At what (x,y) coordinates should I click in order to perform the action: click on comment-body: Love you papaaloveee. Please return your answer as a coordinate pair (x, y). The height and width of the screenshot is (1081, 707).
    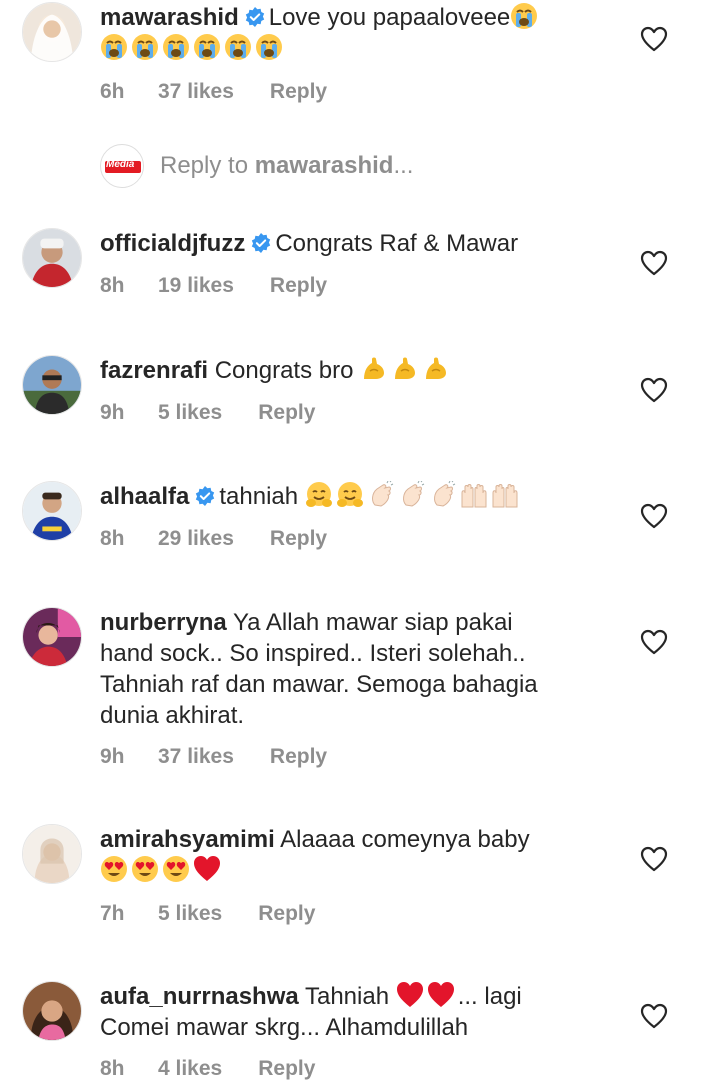
    Looking at the image, I should click on (389, 17).